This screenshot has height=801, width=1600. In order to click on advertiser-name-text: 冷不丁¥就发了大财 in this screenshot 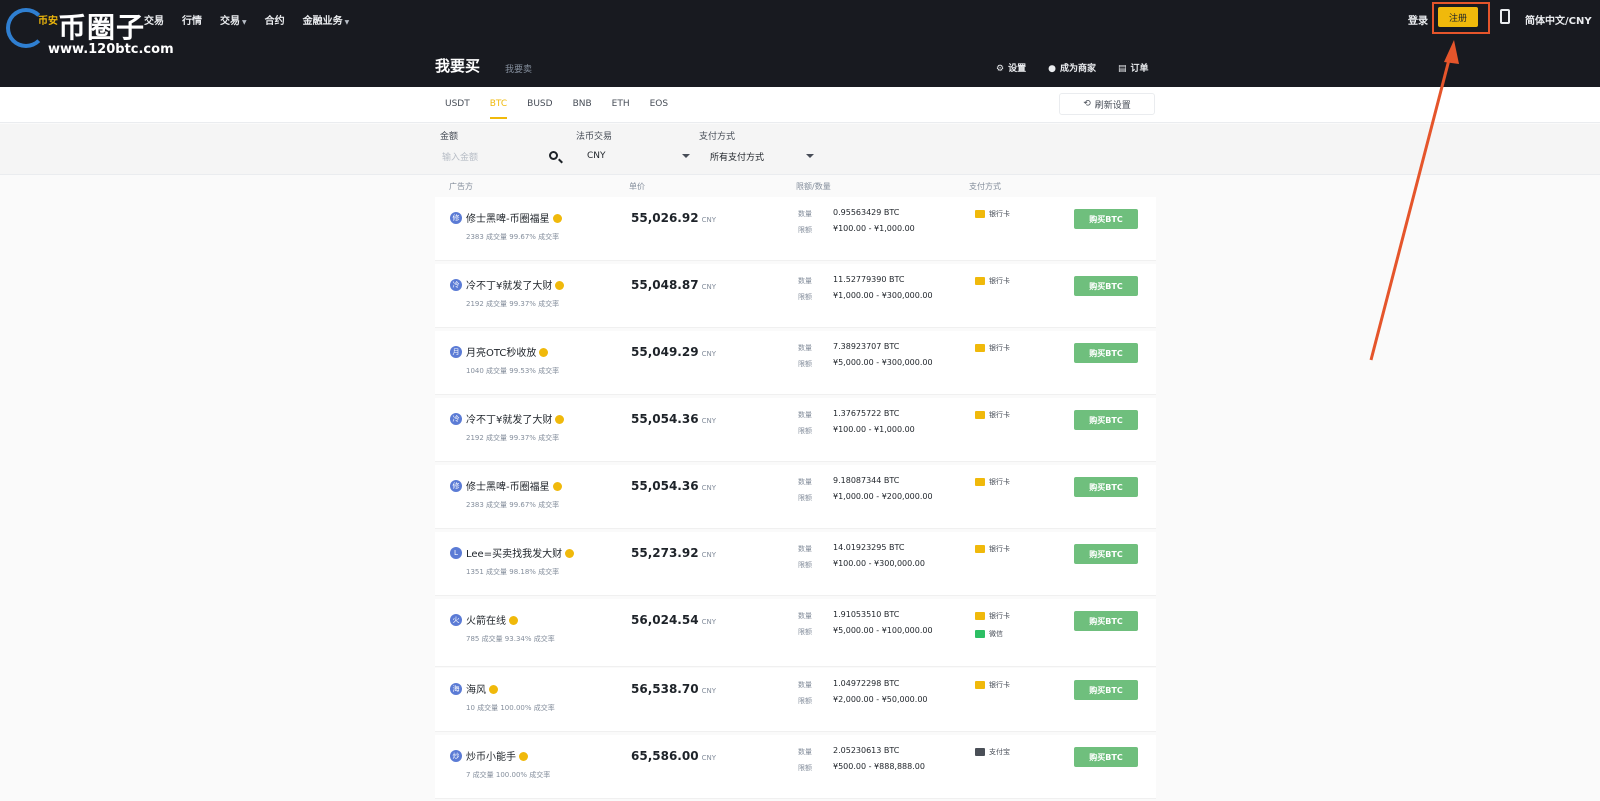, I will do `click(509, 286)`.